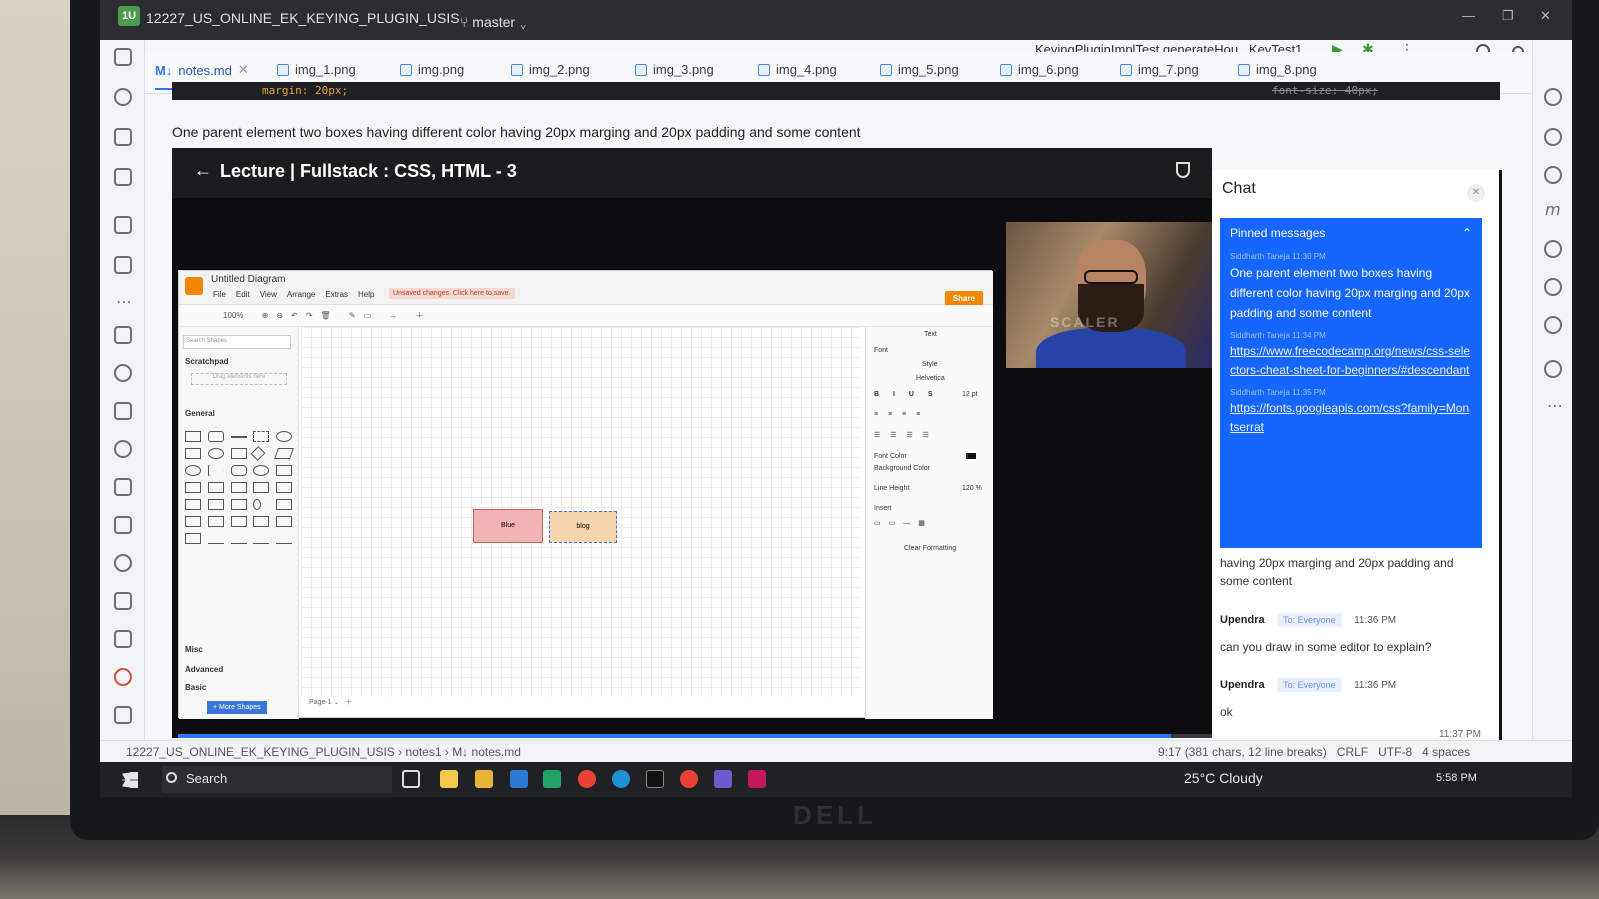  I want to click on line-height-input: 120 %, so click(972, 488).